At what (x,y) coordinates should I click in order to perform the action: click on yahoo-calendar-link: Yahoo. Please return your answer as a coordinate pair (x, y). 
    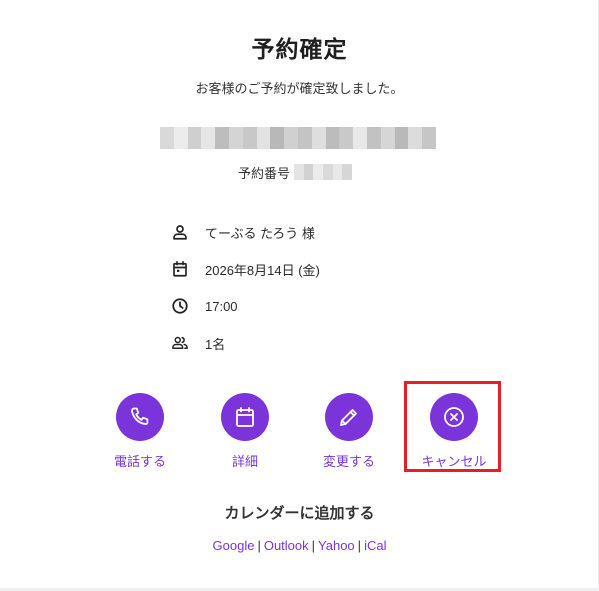
    Looking at the image, I should click on (336, 545).